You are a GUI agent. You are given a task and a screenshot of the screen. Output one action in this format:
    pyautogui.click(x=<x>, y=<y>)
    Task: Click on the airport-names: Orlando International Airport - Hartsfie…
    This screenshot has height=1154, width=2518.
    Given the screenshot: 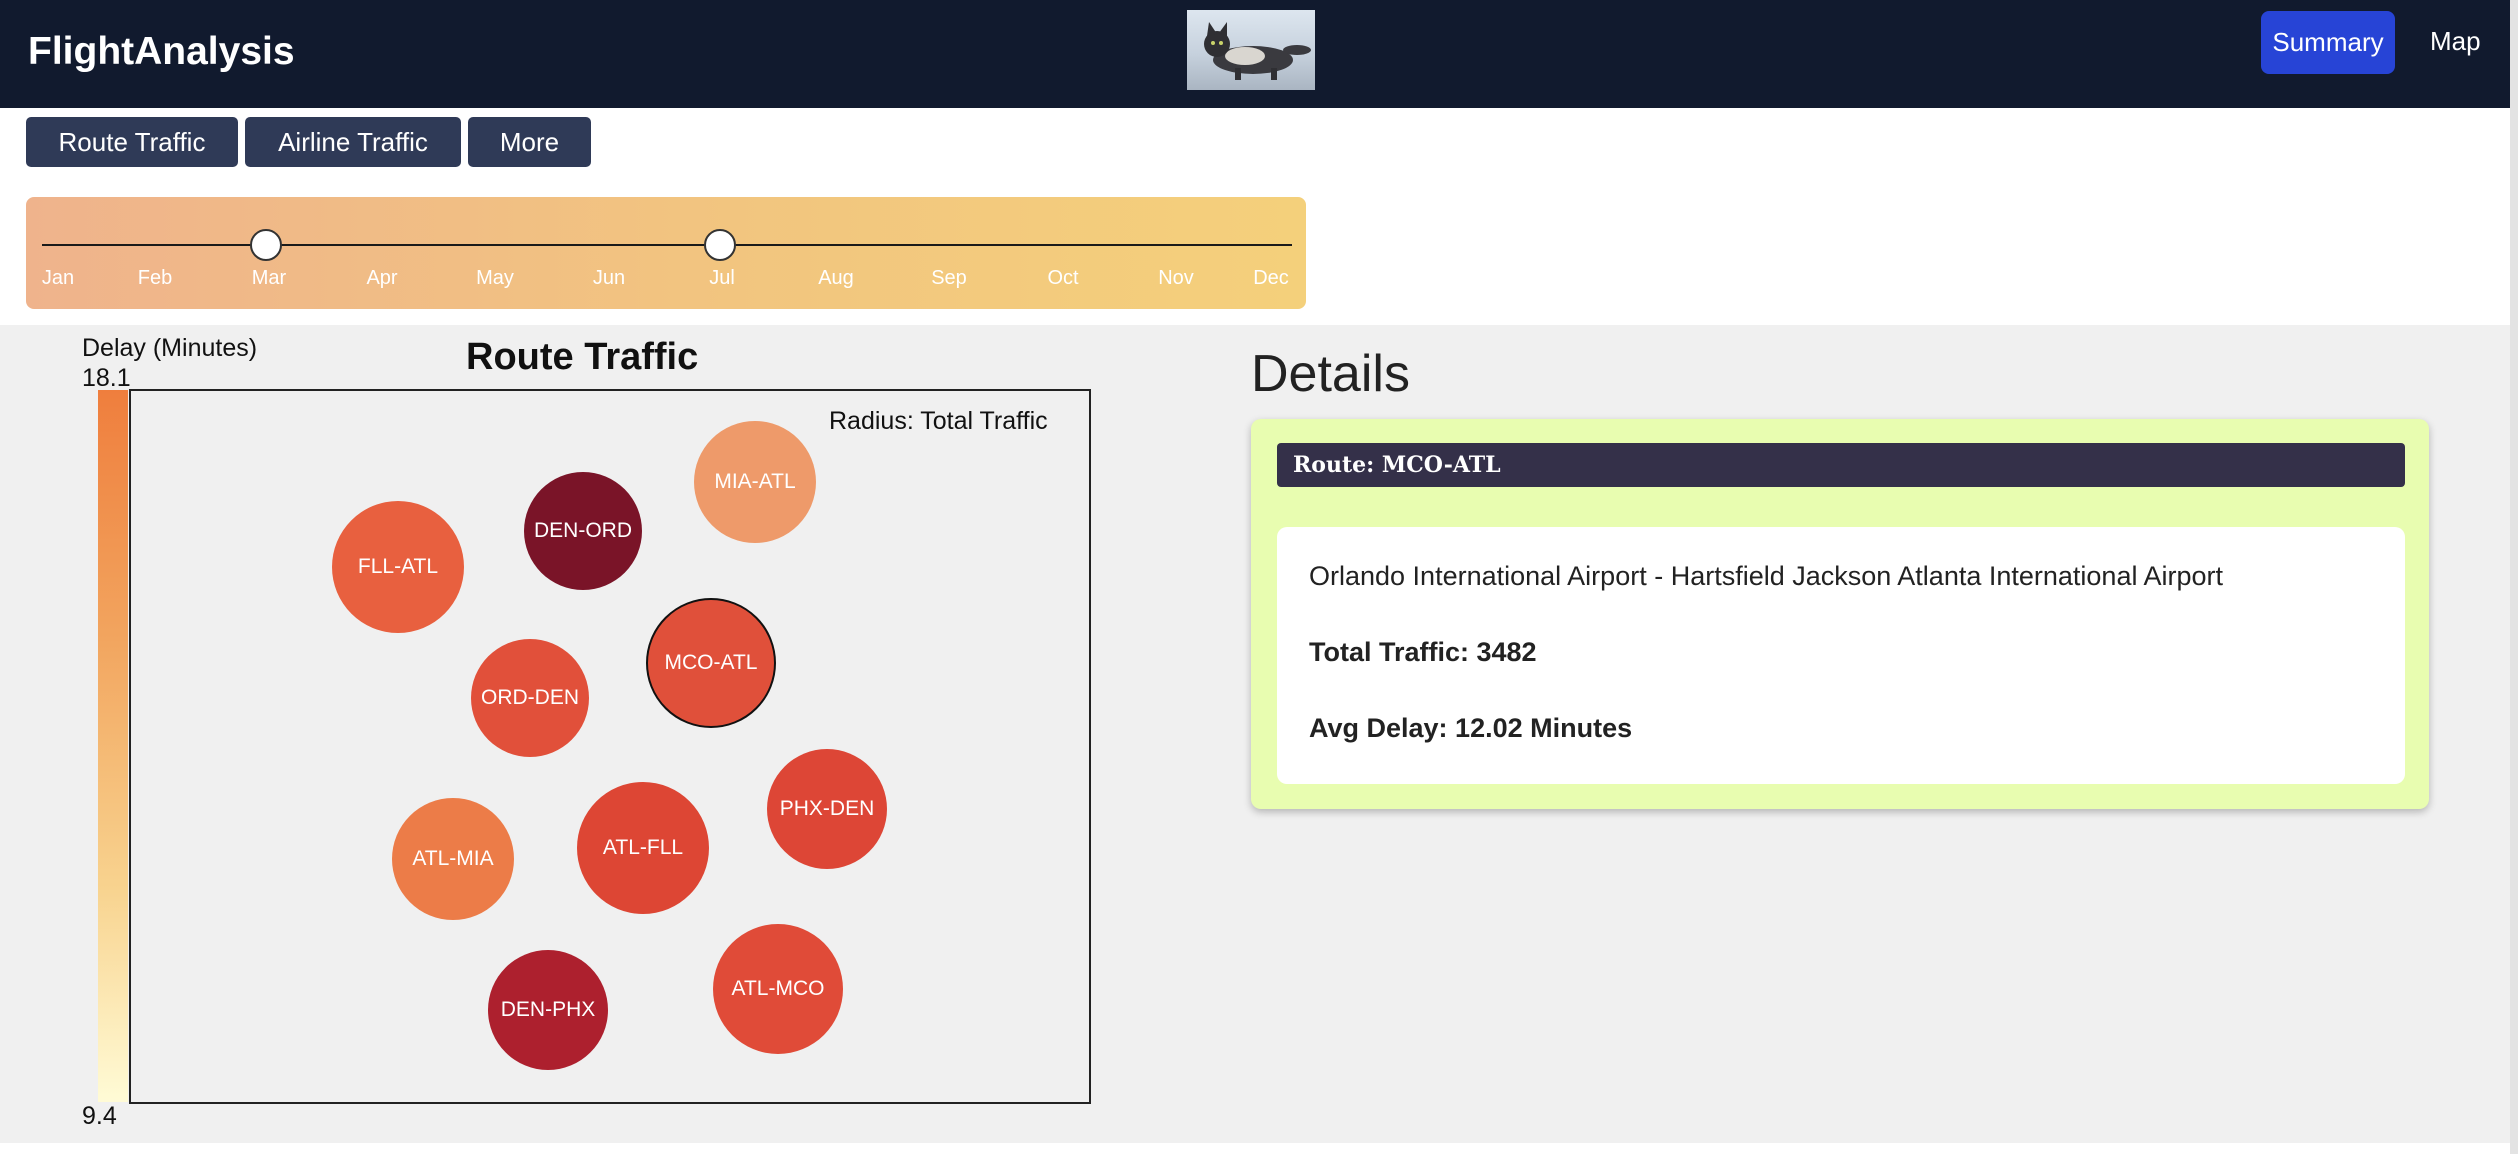 What is the action you would take?
    pyautogui.click(x=1766, y=576)
    